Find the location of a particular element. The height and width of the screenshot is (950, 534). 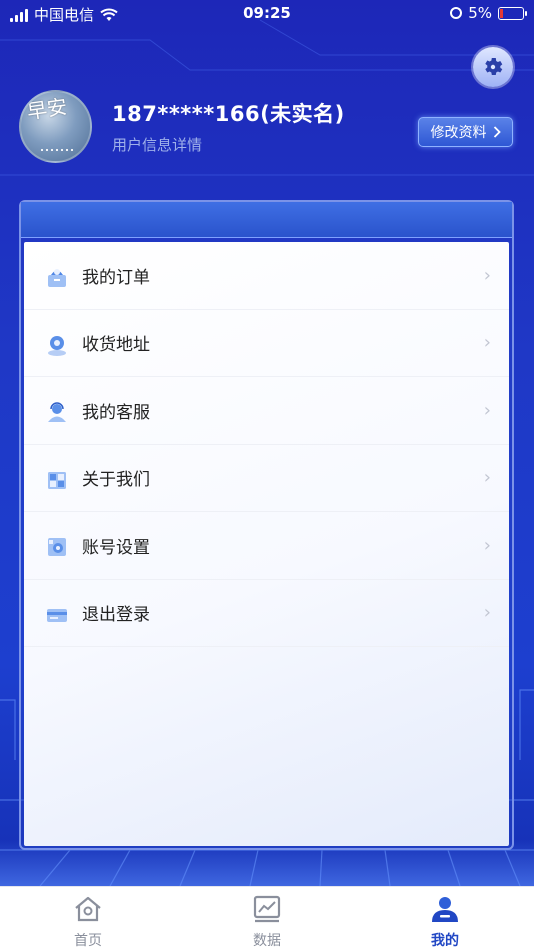

order-bag-icon is located at coordinates (57, 278).